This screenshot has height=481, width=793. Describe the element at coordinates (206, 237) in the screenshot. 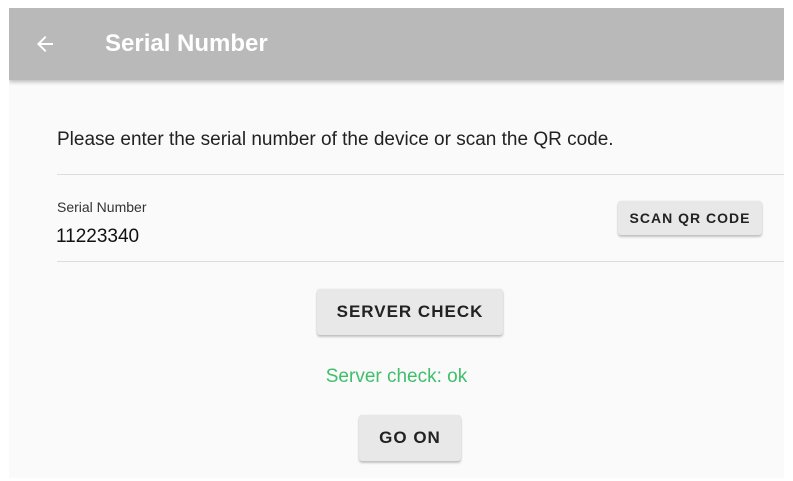

I see `serial-number-input` at that location.